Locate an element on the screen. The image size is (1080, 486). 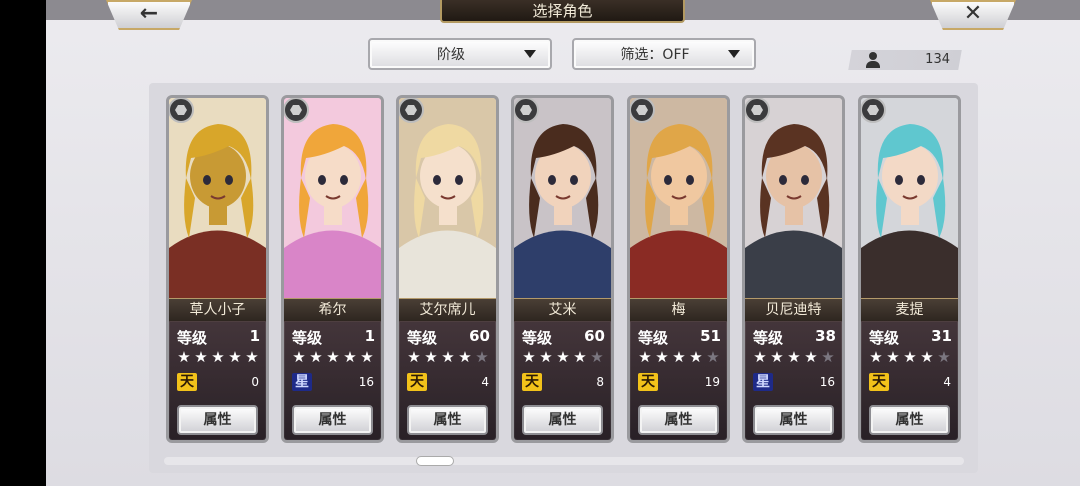
character-info-panel: 等级 51 ★ ★ ★ ★ ★ 天 19 属性 is located at coordinates (678, 380).